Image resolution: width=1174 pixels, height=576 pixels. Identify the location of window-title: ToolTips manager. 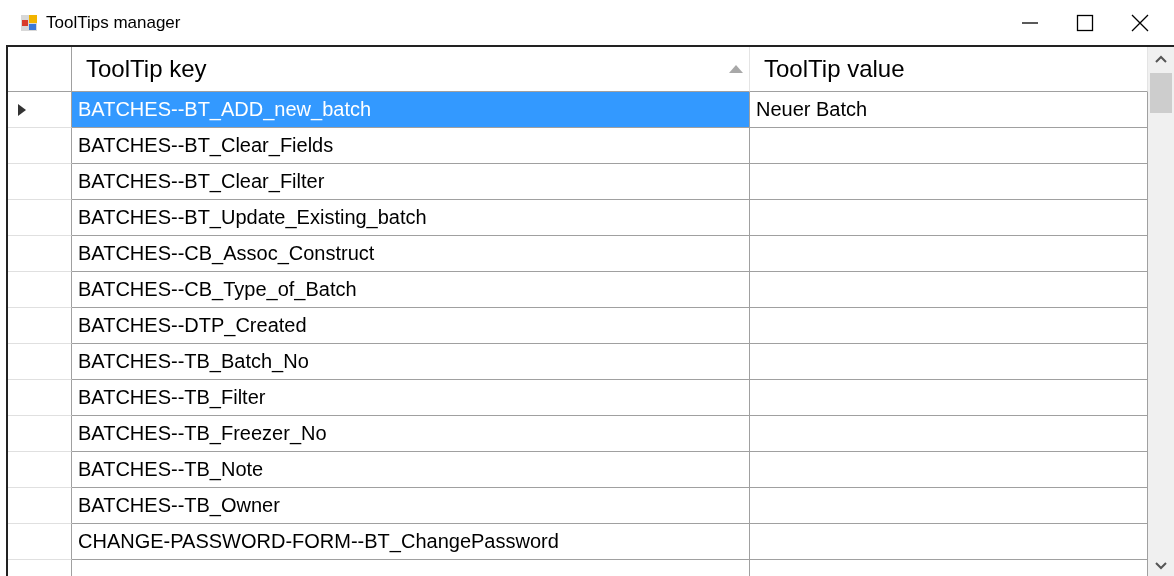
(113, 22).